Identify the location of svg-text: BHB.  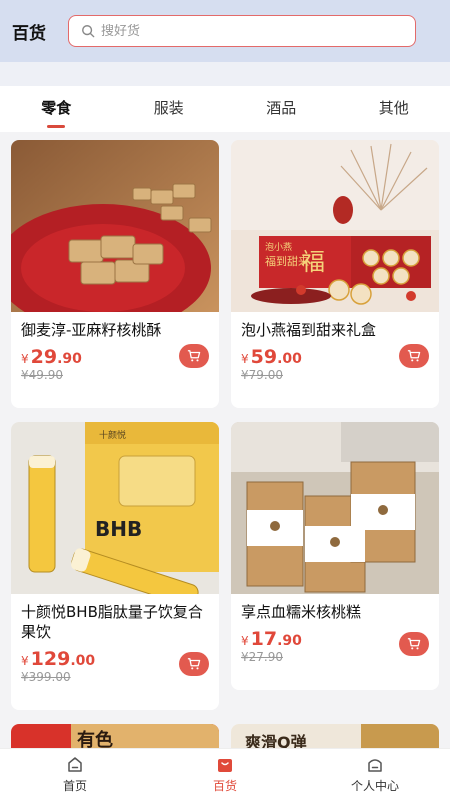
(118, 529).